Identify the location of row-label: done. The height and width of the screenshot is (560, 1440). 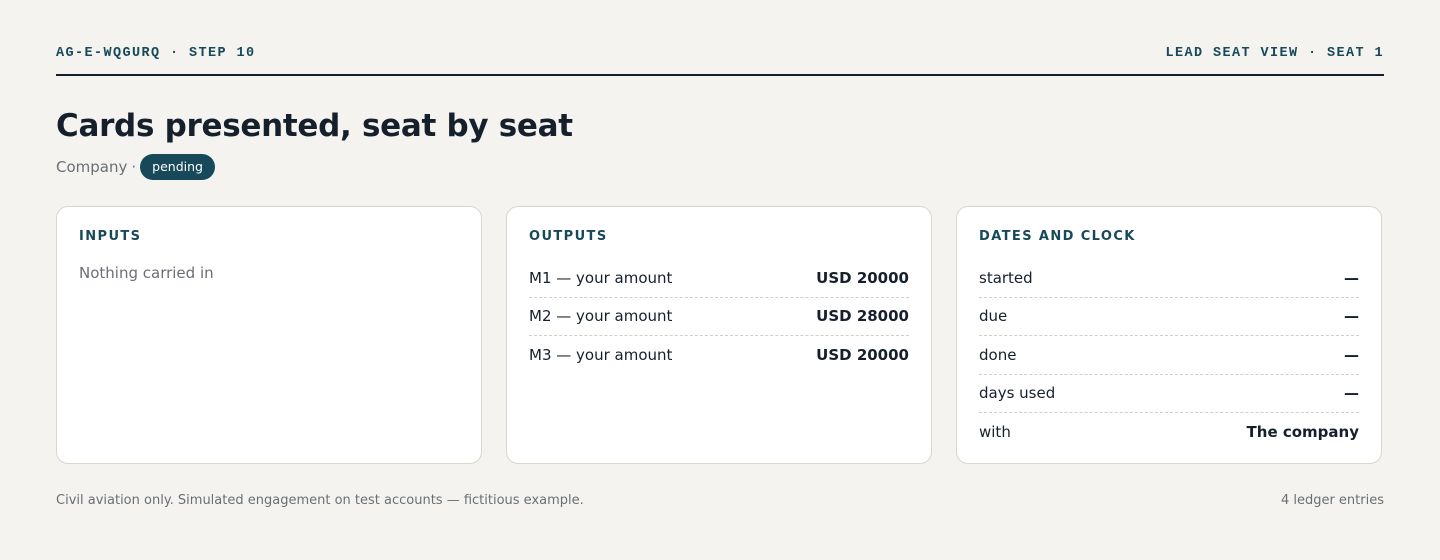
(998, 354).